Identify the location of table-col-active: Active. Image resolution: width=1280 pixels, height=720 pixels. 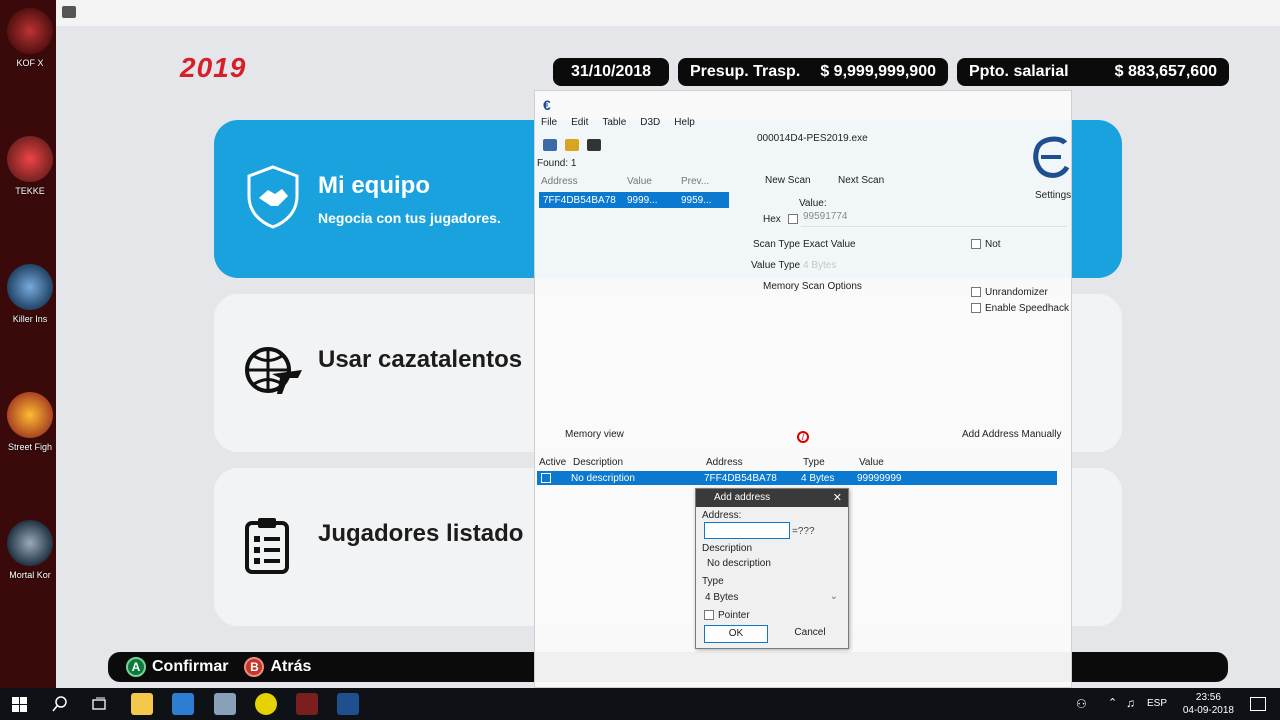
(556, 462).